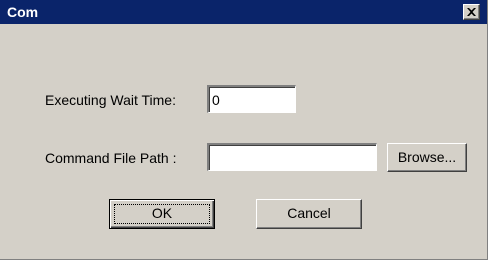 This screenshot has width=491, height=269. I want to click on close-button, so click(471, 12).